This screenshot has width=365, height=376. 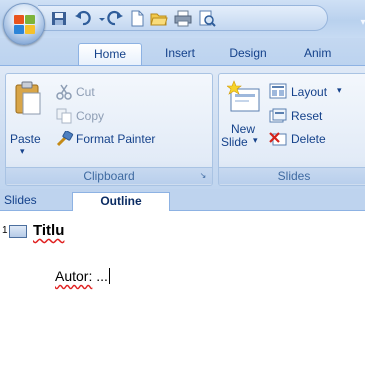 What do you see at coordinates (115, 18) in the screenshot?
I see `redo-icon` at bounding box center [115, 18].